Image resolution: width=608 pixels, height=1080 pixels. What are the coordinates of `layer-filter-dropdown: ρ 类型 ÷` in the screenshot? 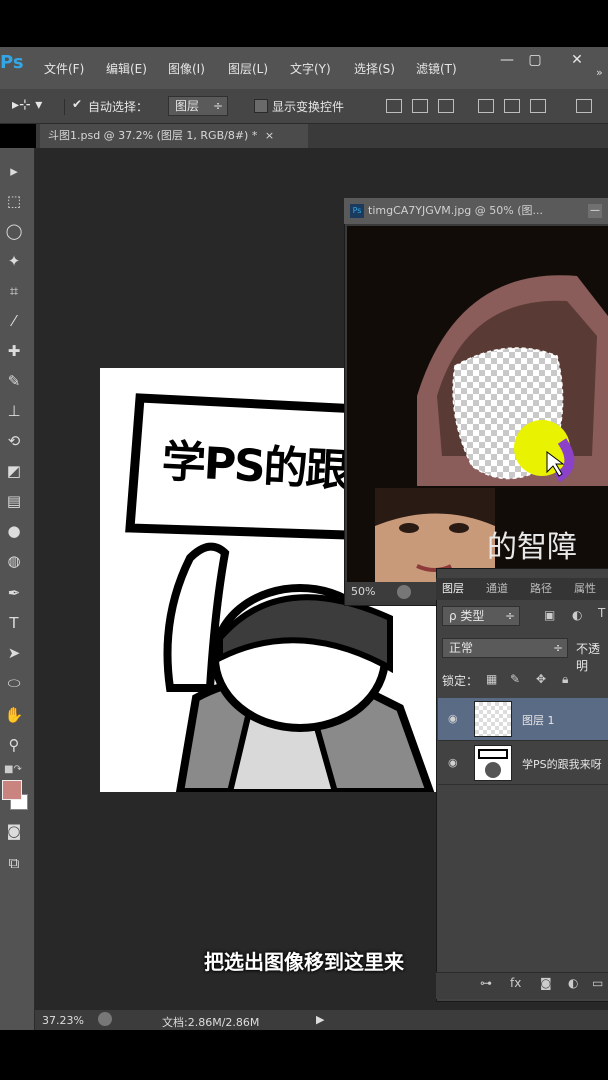 It's located at (481, 616).